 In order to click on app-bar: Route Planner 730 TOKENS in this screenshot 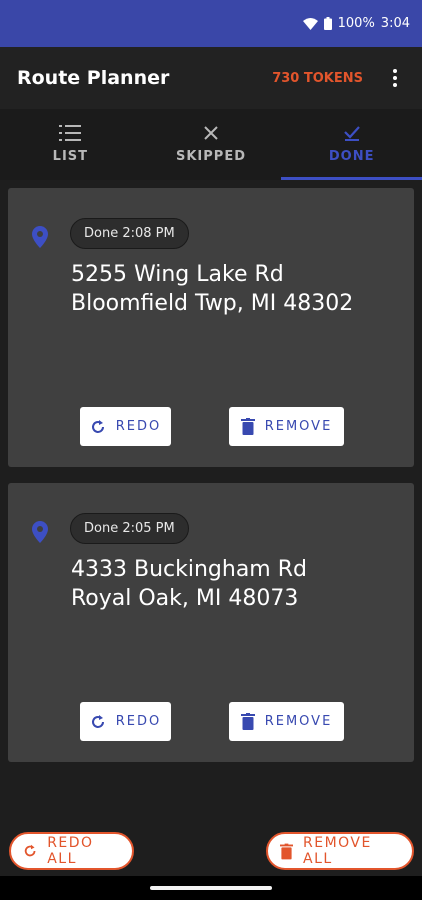, I will do `click(211, 78)`.